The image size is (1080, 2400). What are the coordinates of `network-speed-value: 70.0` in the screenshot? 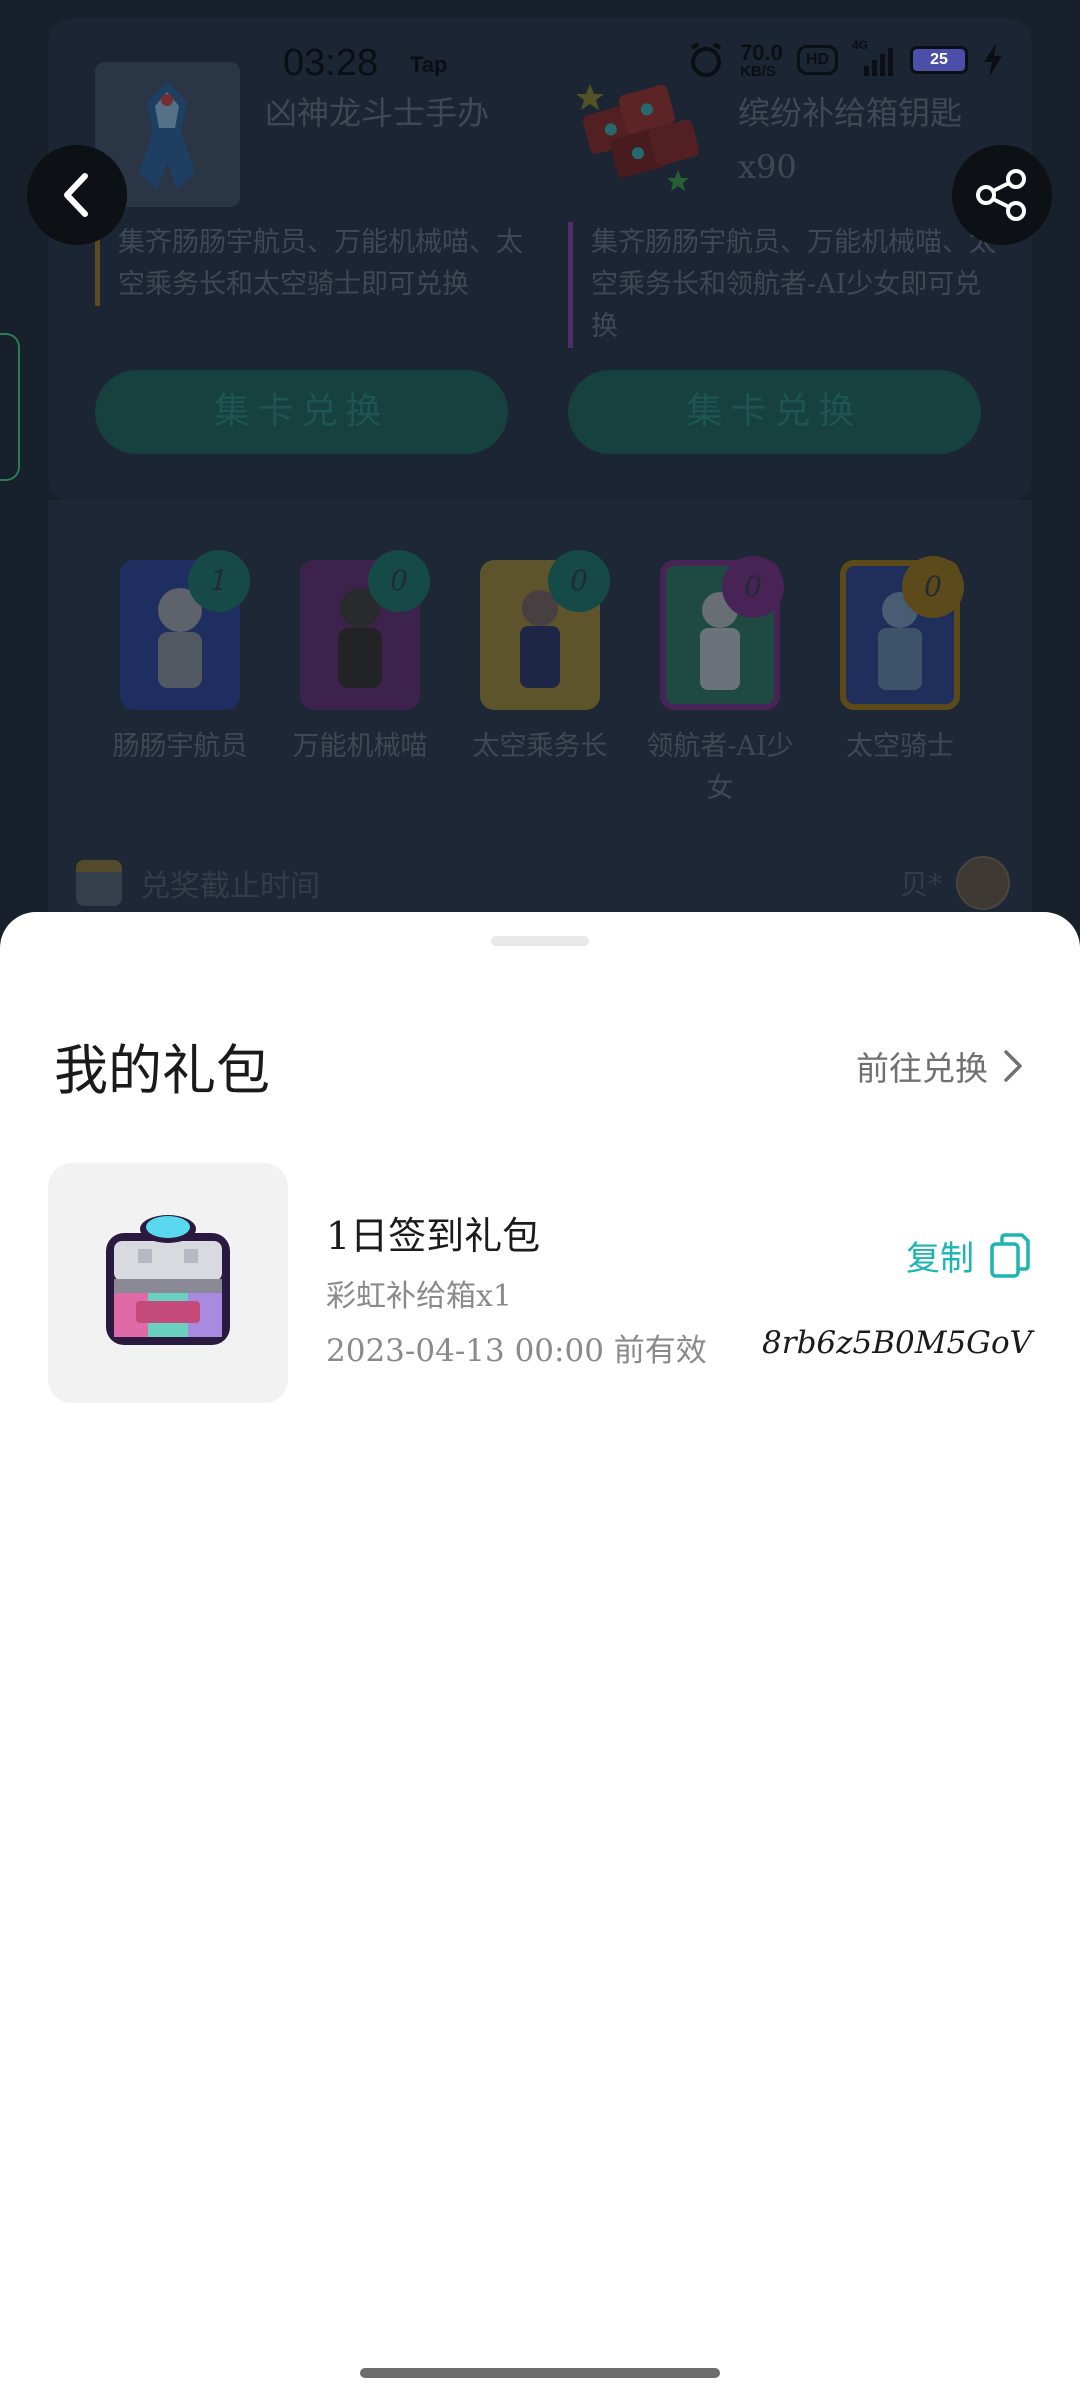 It's located at (761, 52).